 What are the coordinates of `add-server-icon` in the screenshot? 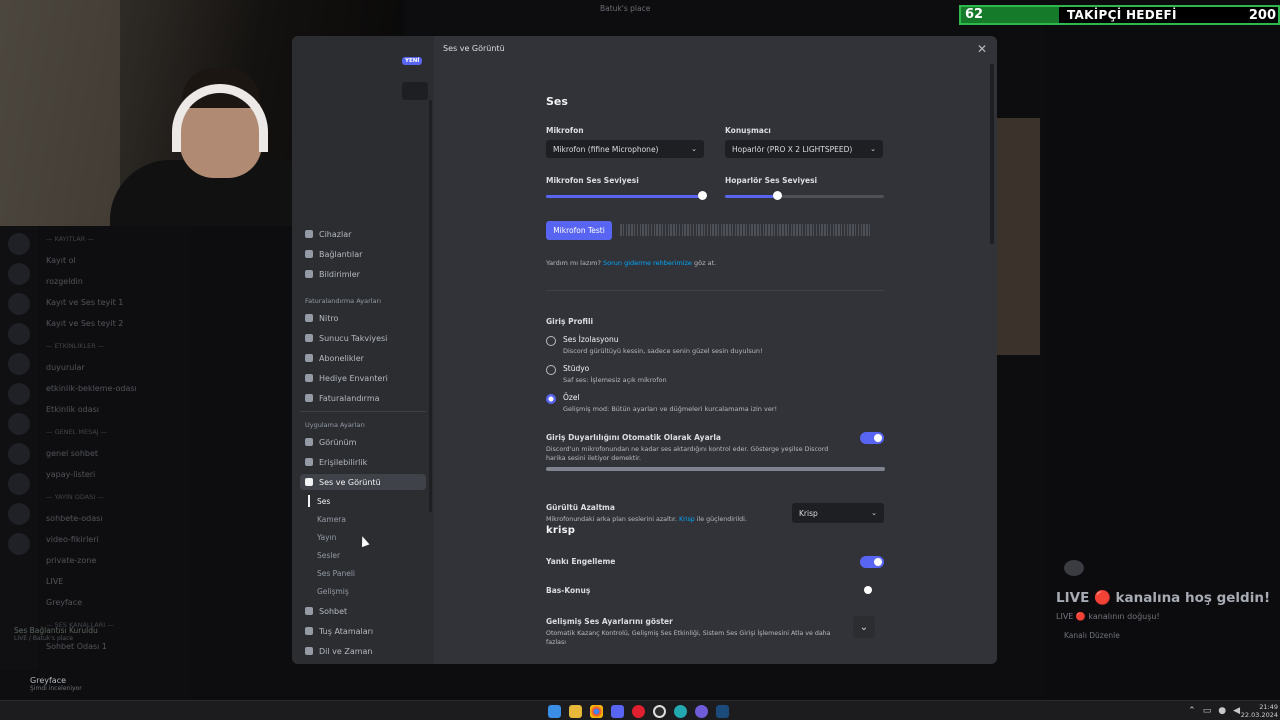 It's located at (19, 544).